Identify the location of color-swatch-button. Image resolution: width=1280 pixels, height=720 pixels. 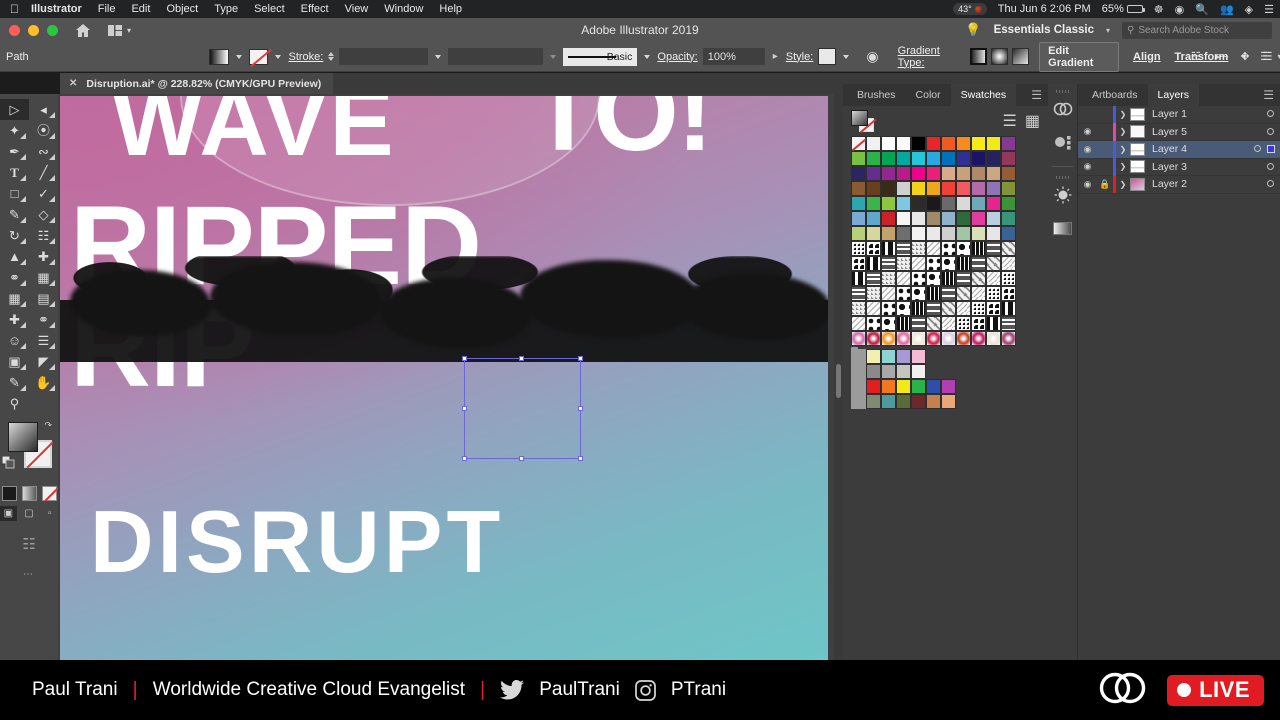
(9, 493).